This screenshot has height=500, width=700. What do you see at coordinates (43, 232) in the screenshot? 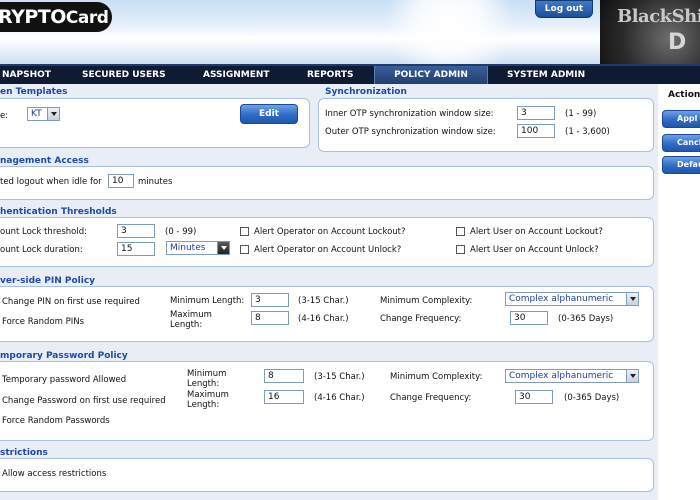
I see `lock-threshold-label: ount Lock threshold:` at bounding box center [43, 232].